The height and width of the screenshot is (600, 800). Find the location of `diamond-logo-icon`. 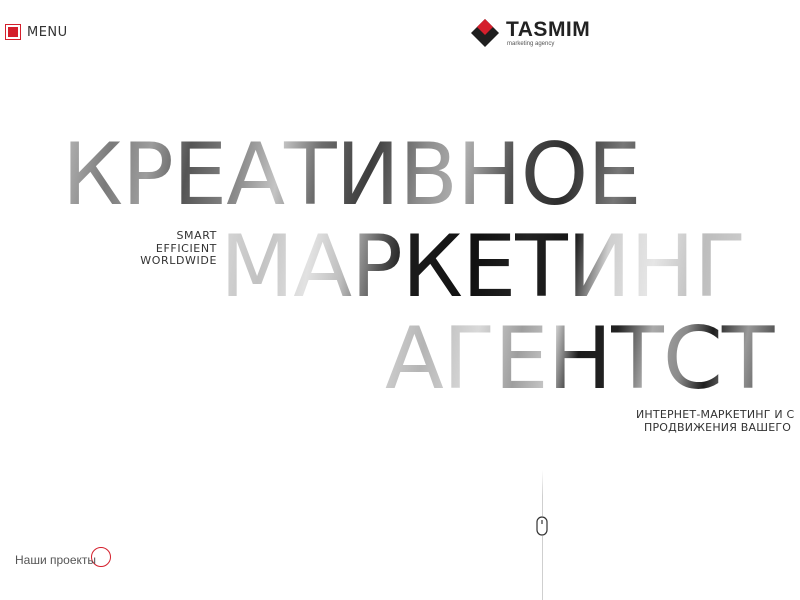

diamond-logo-icon is located at coordinates (485, 33).